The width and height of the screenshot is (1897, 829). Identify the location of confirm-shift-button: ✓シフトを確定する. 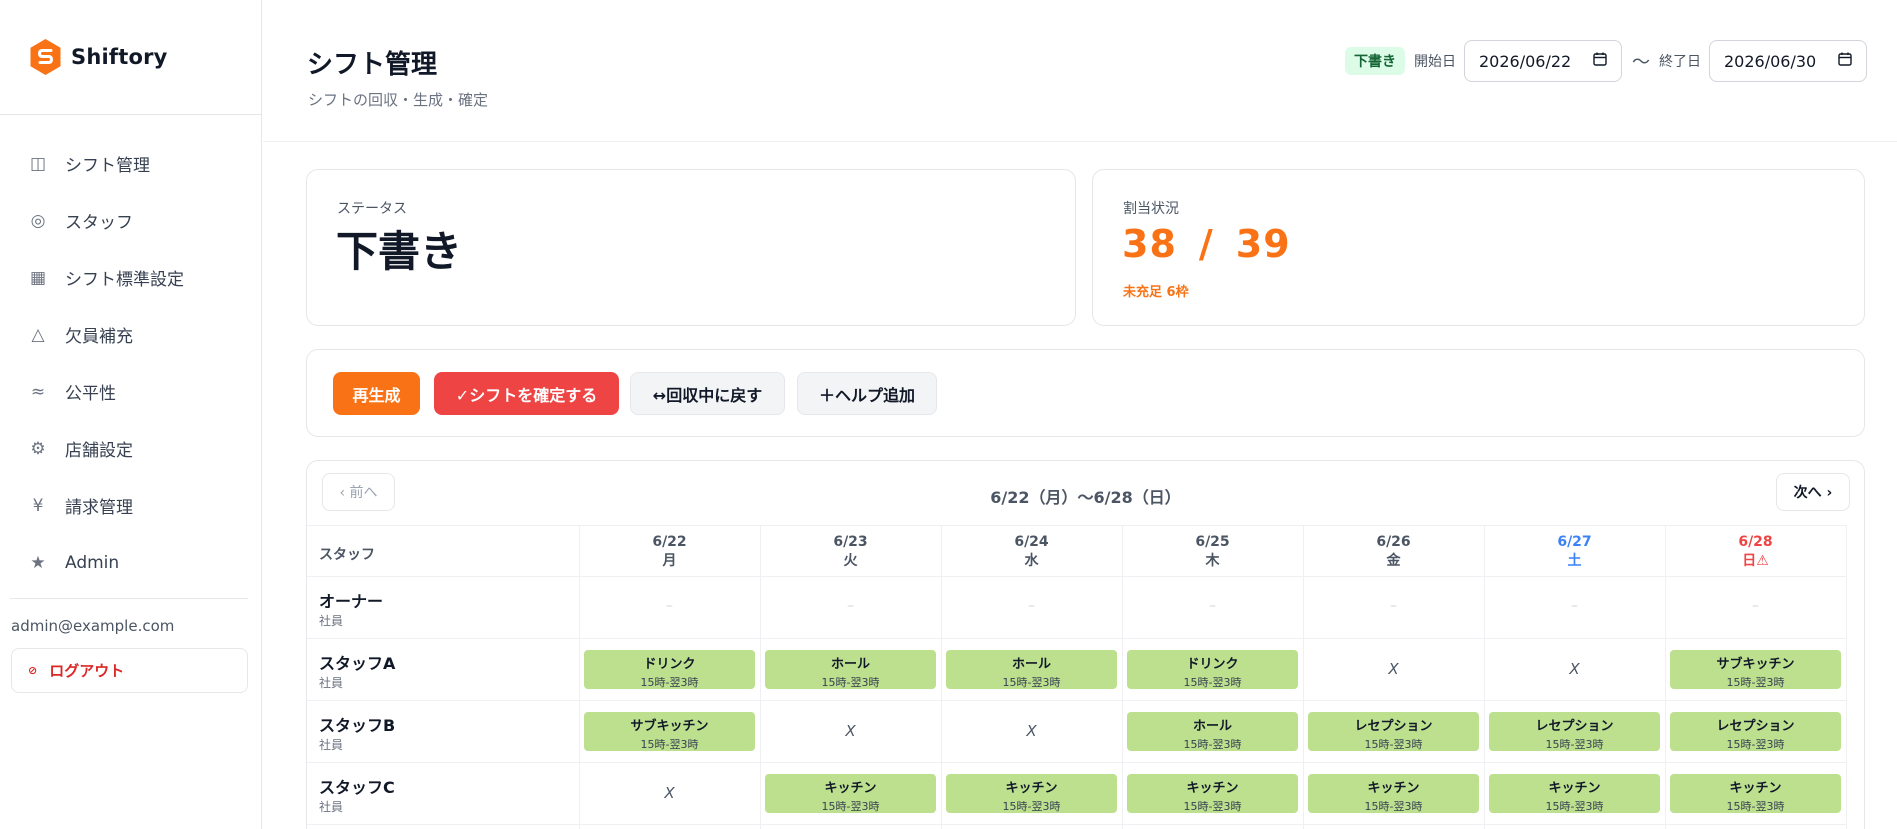
(526, 393).